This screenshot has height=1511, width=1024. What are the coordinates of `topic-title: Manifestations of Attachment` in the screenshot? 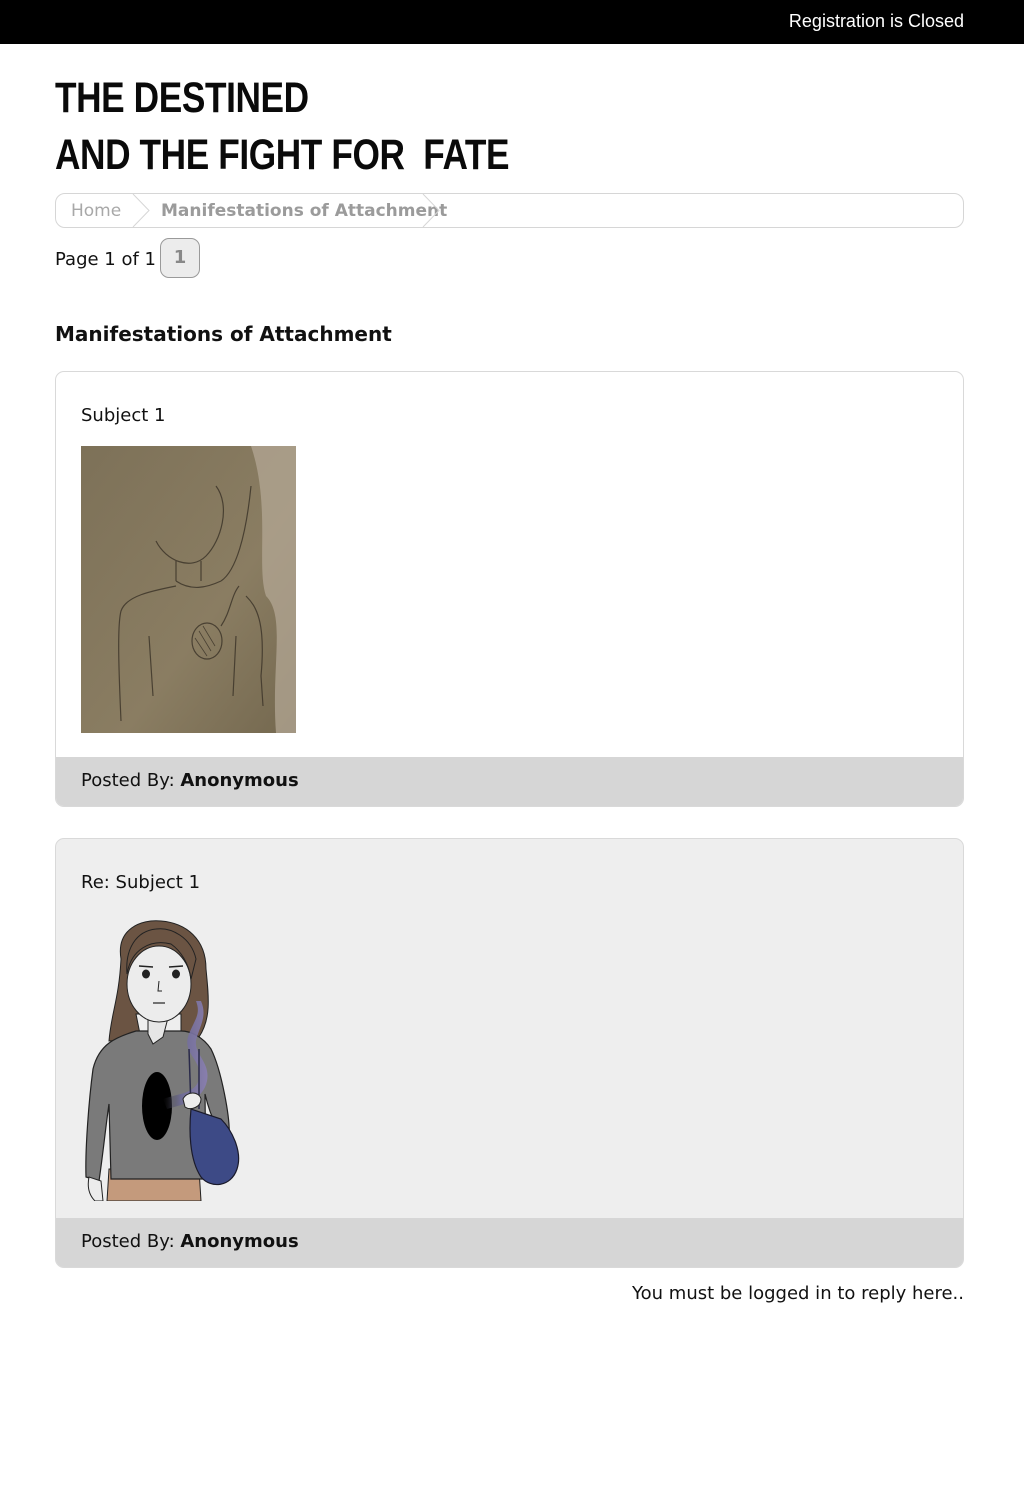 It's located at (223, 334).